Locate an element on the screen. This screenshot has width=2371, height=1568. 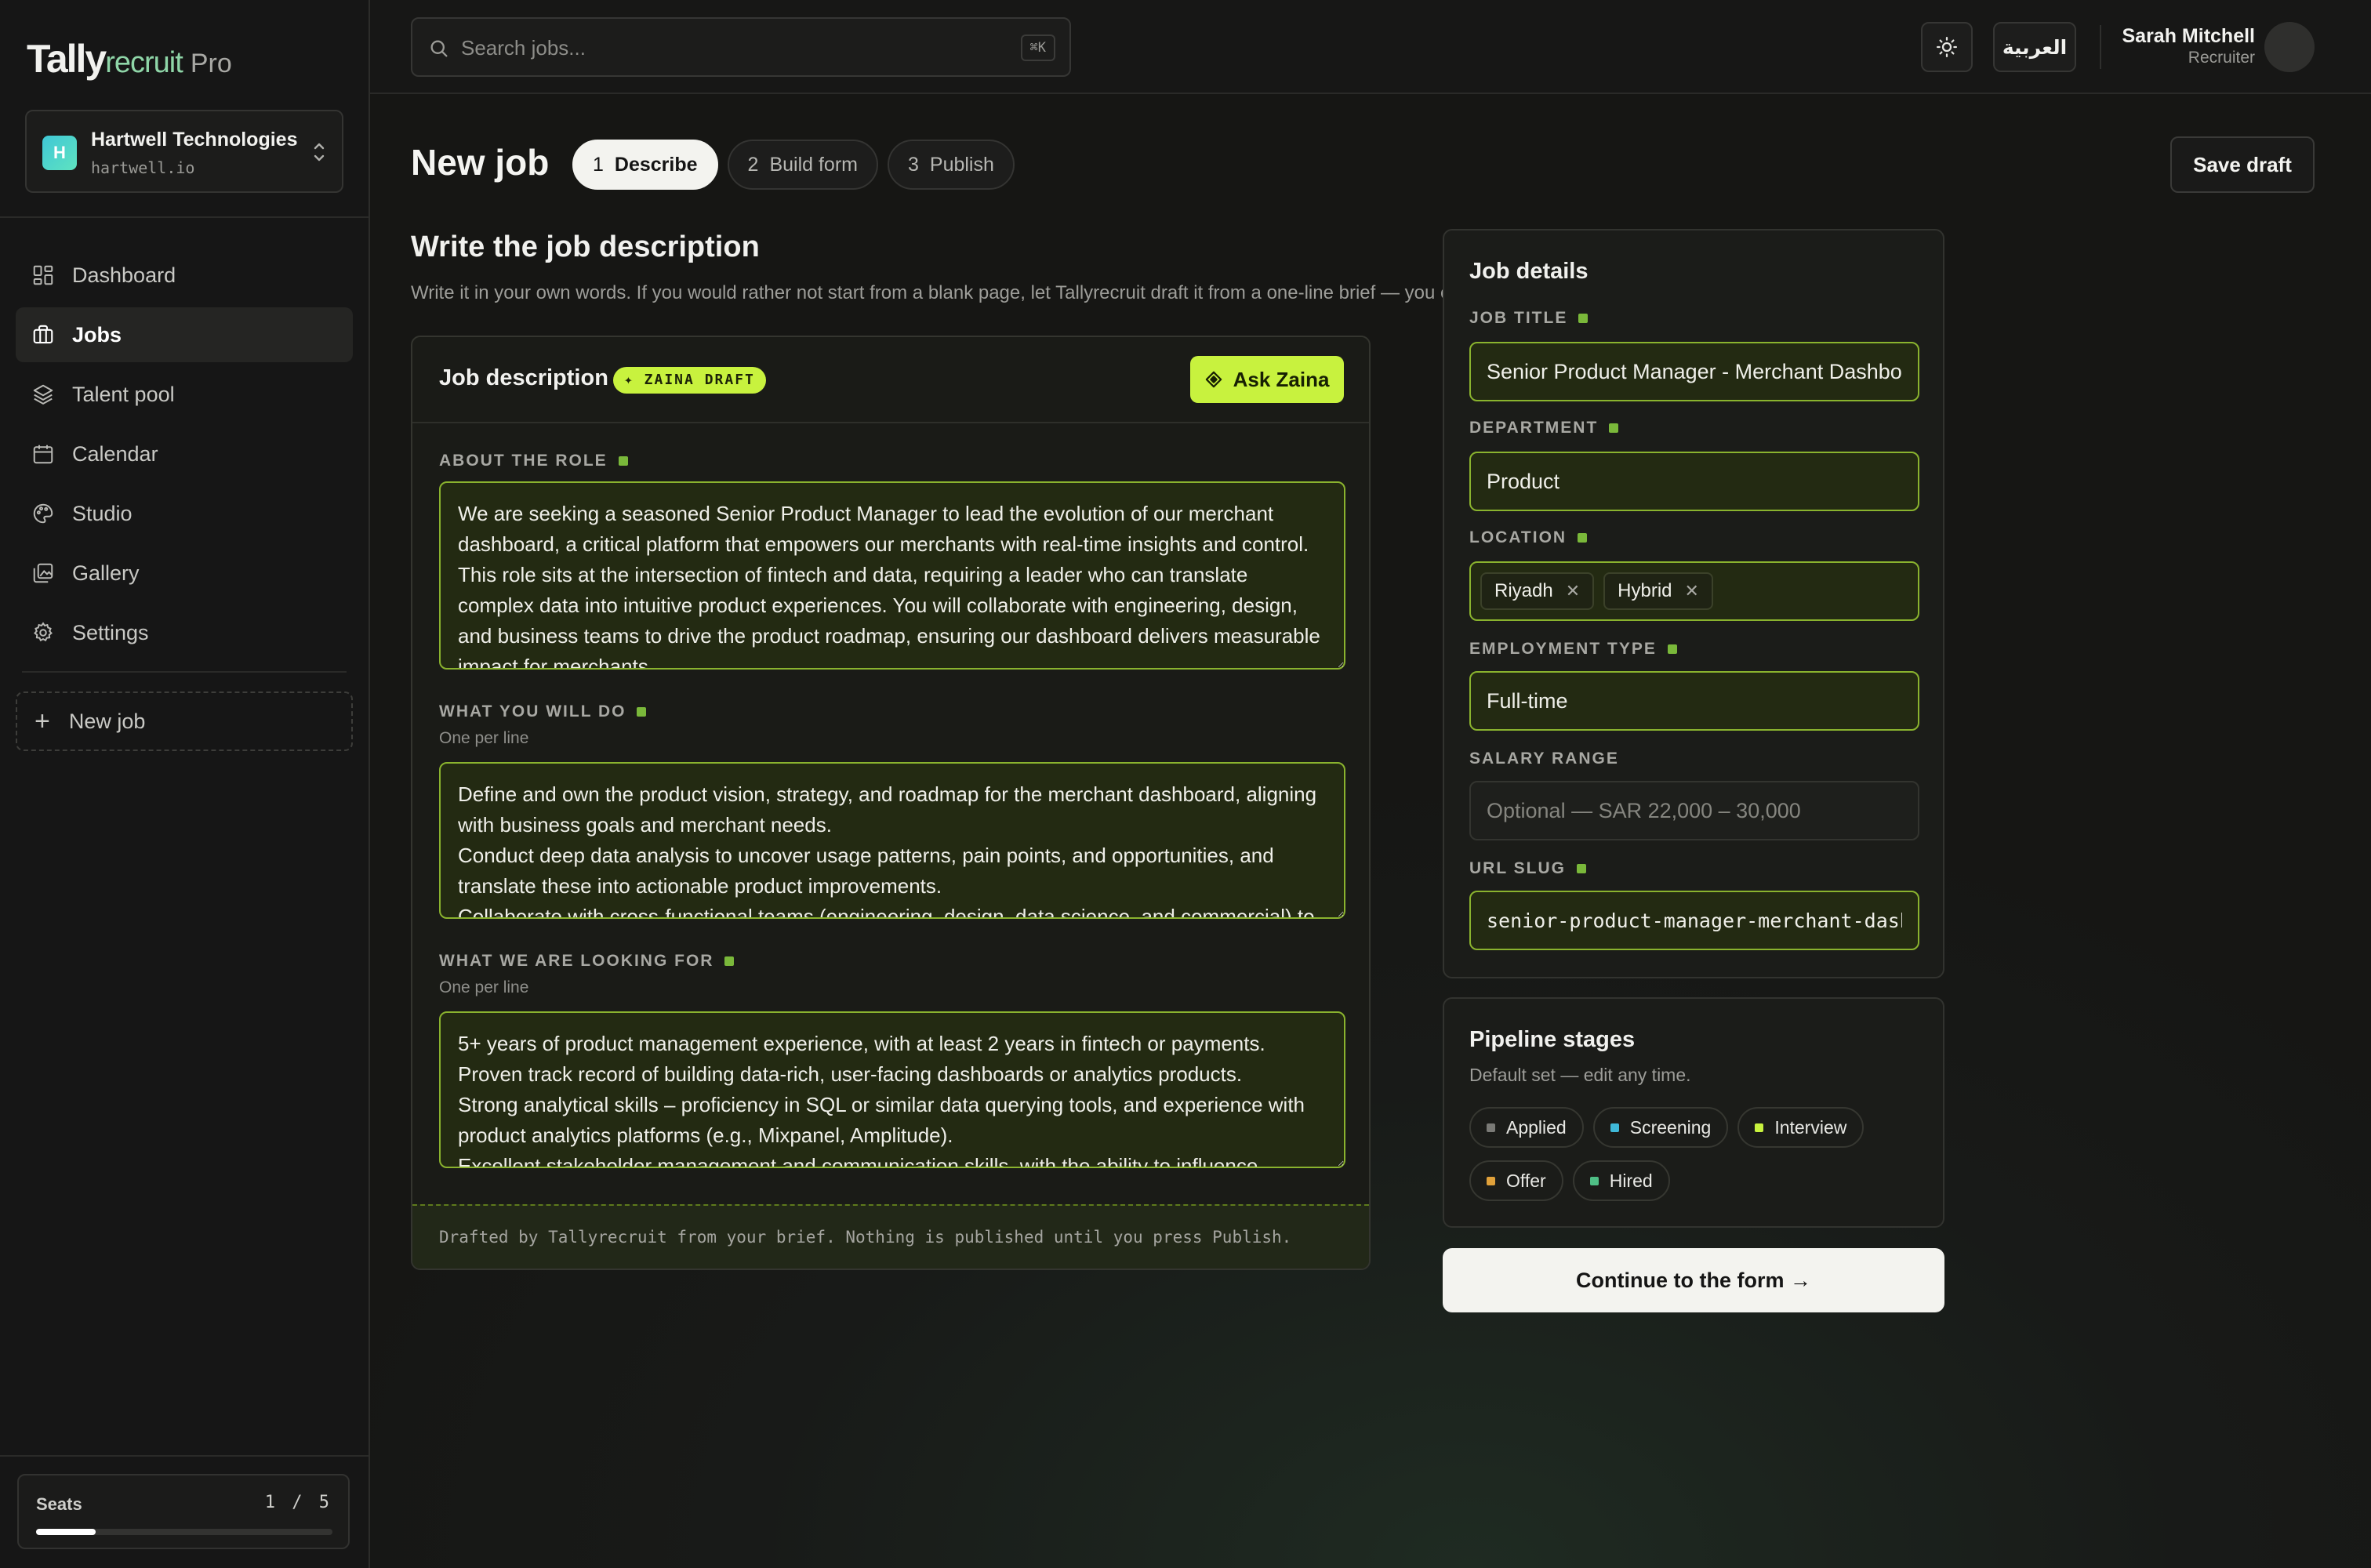
stage-chip-hired: Hired is located at coordinates (1621, 1180).